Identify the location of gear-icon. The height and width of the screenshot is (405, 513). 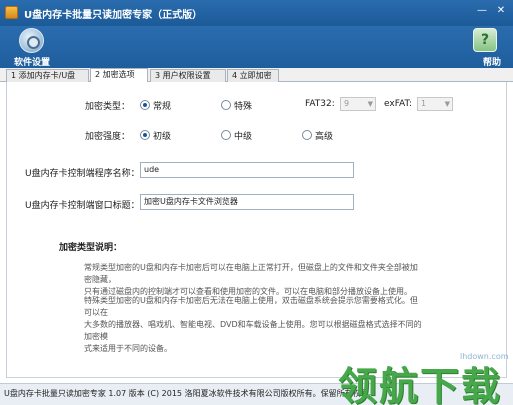
(31, 40).